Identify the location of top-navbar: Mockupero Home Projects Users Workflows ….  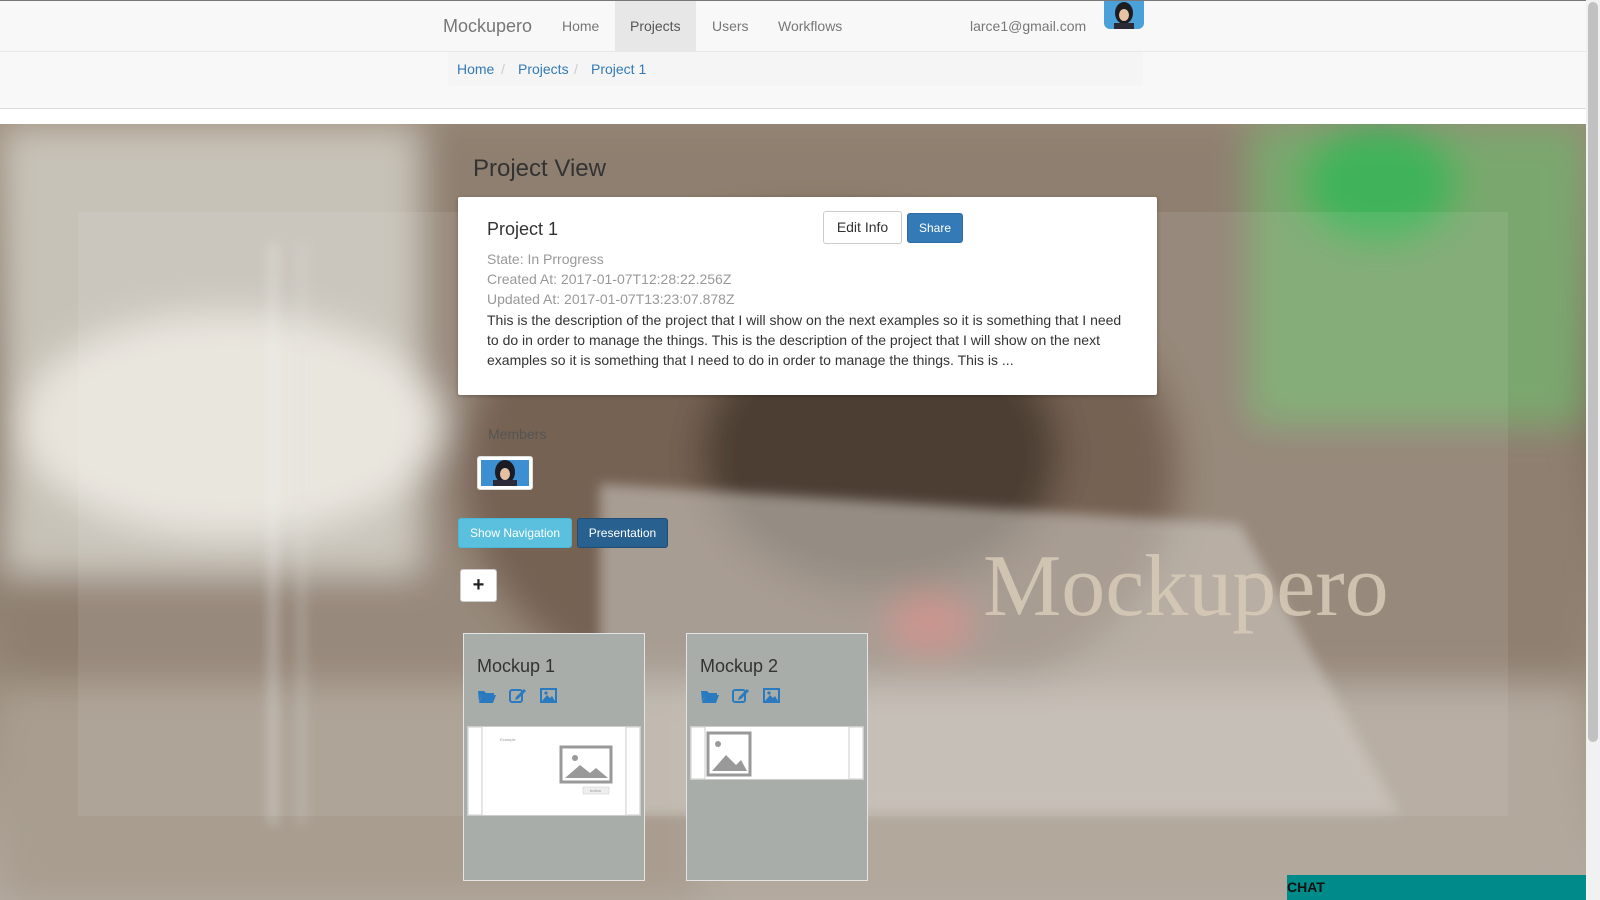
(793, 26).